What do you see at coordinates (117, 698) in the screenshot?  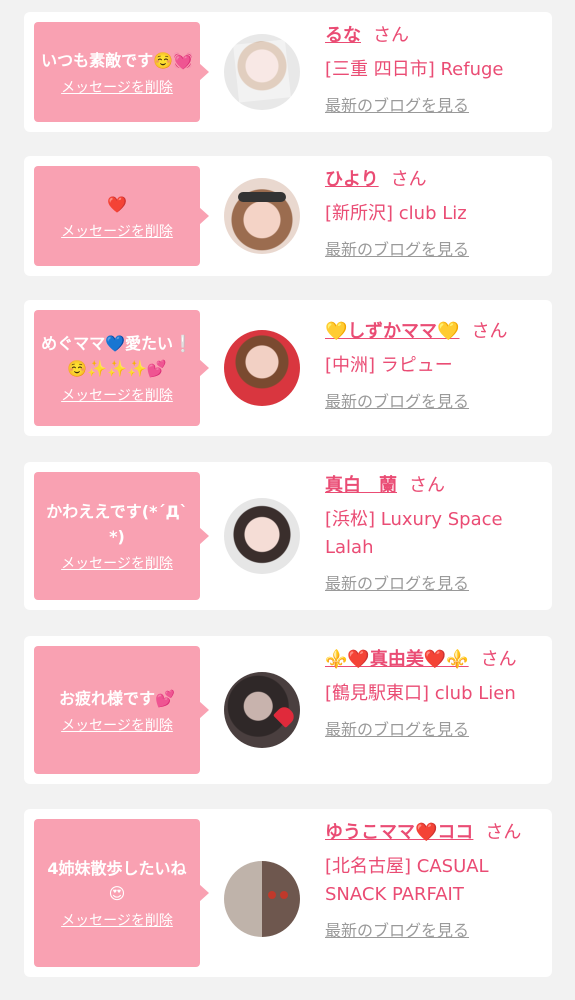 I see `message-text: お疲れ様です💕` at bounding box center [117, 698].